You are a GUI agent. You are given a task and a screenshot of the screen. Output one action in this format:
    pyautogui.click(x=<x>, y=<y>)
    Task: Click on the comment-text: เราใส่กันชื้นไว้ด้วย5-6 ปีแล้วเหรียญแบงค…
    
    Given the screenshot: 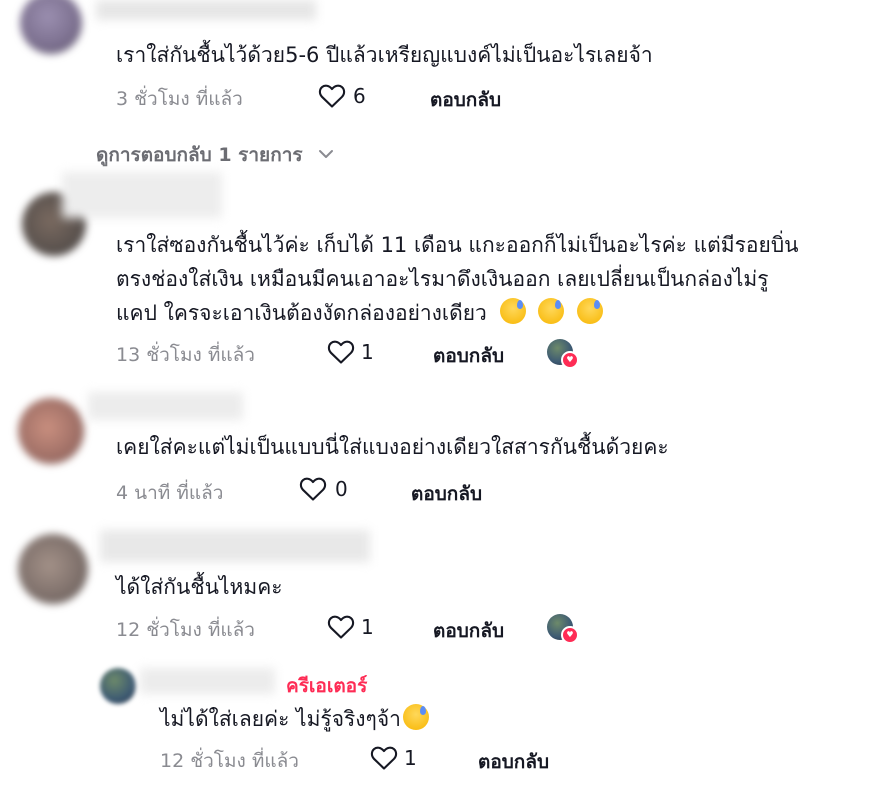 What is the action you would take?
    pyautogui.click(x=384, y=55)
    